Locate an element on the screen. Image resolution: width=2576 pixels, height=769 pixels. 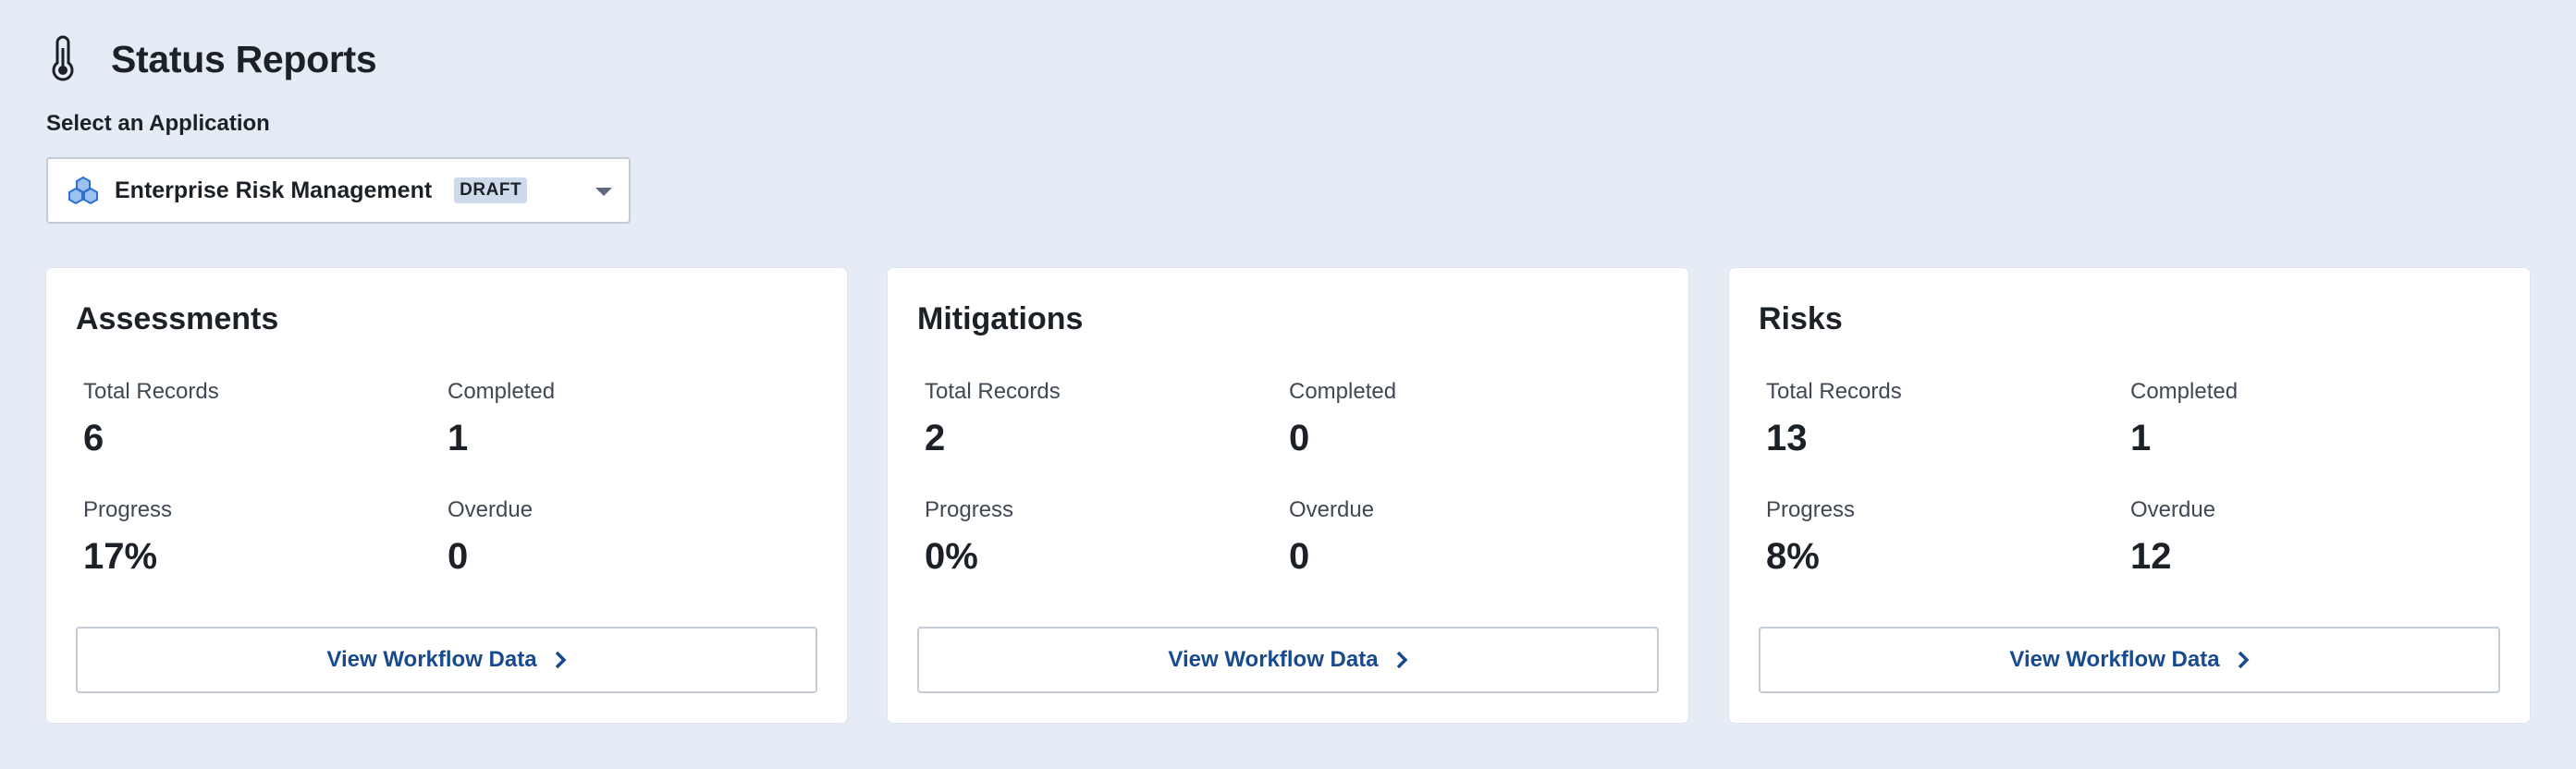
stat-value: 17% is located at coordinates (121, 556).